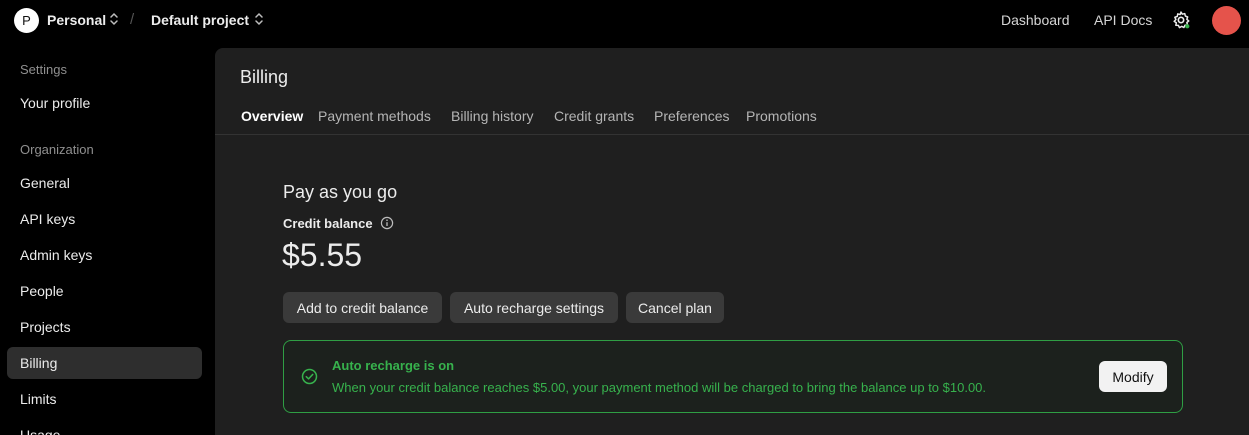  Describe the element at coordinates (104, 399) in the screenshot. I see `sidebar-item-limits: Limits` at that location.